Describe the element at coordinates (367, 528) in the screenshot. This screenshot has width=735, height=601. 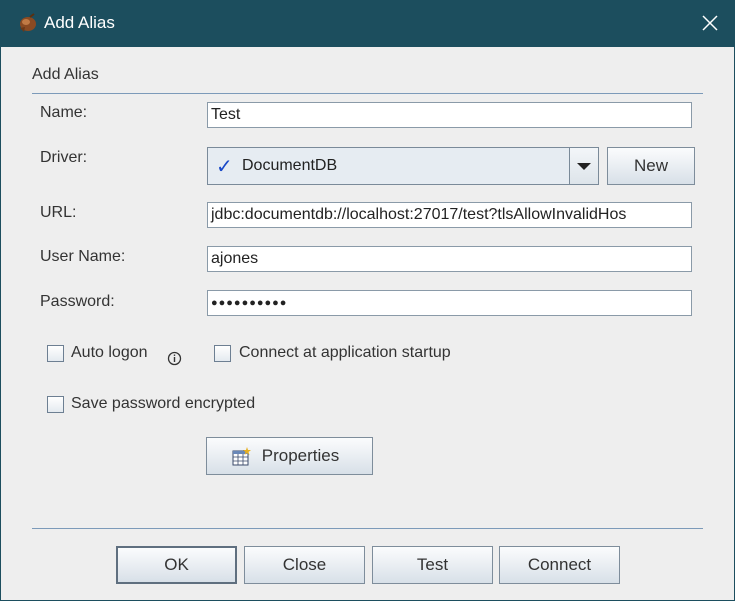
I see `footer-divider` at that location.